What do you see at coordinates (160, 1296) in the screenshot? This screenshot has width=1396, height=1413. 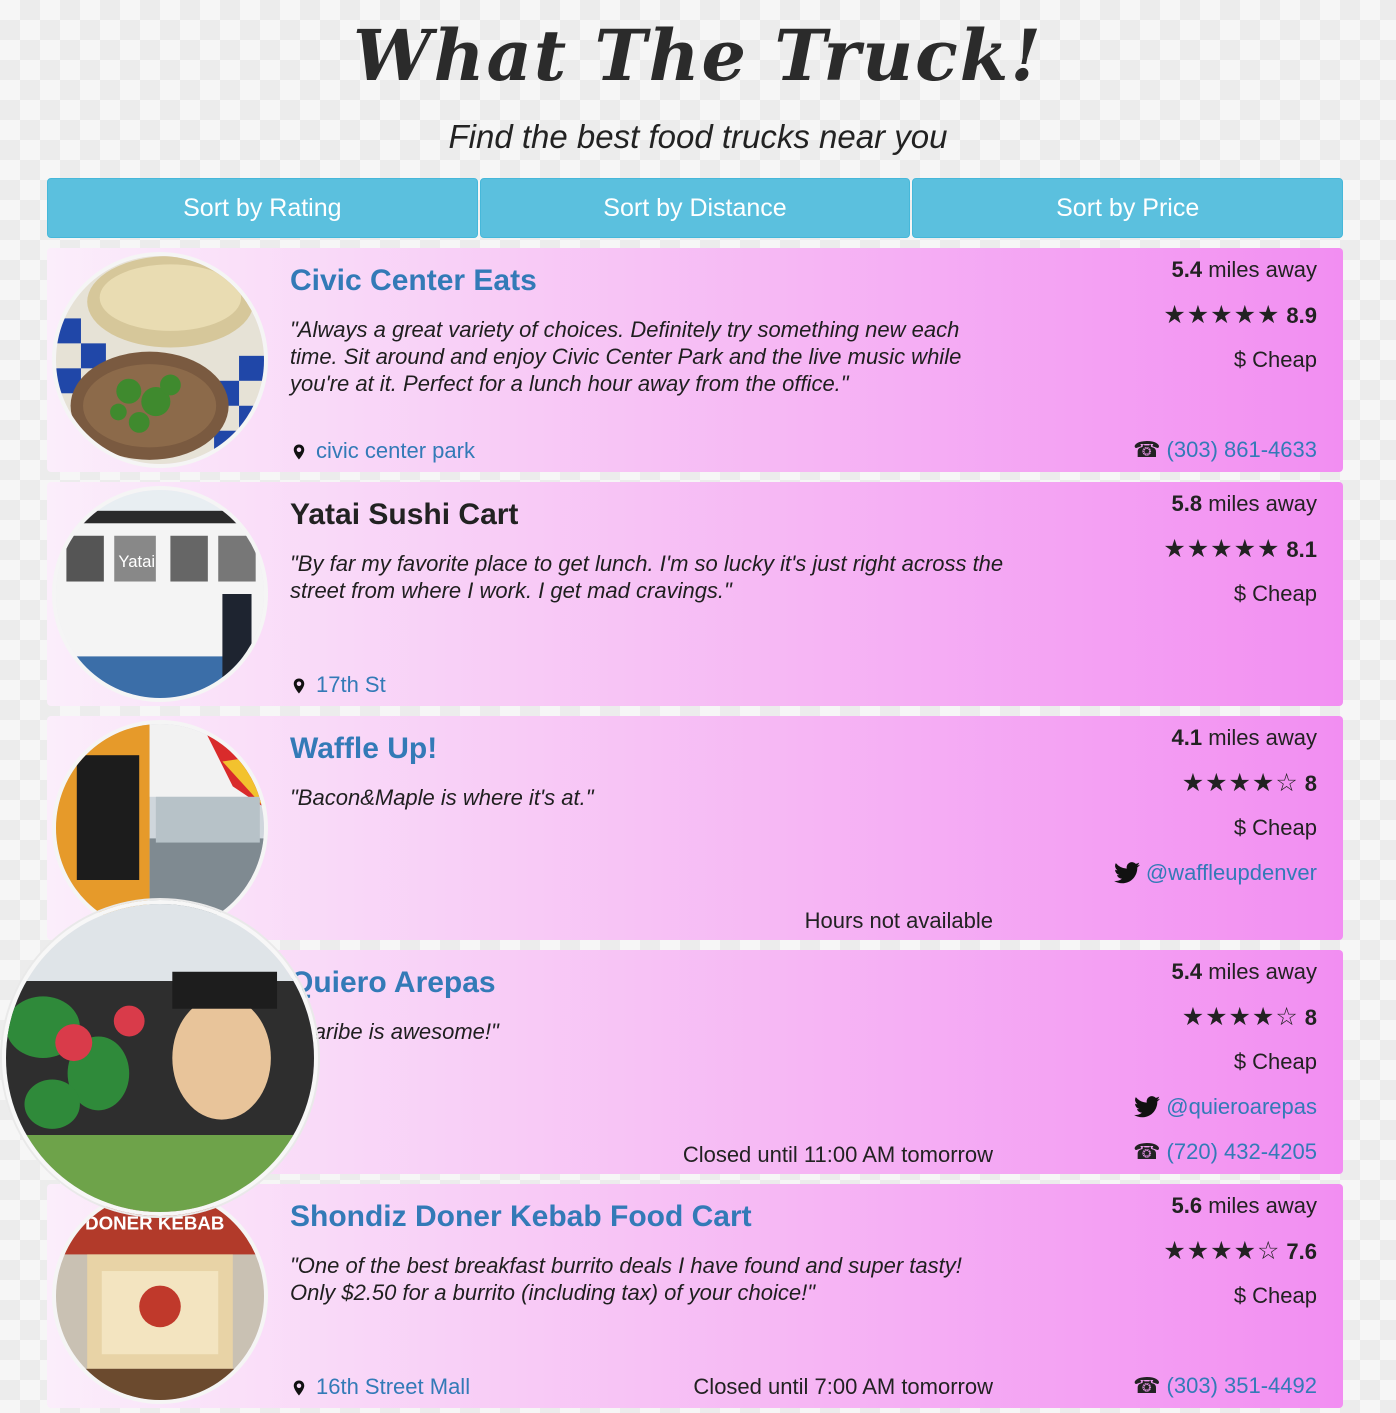 I see `kebab-cart-photo: DONER KEBAB` at bounding box center [160, 1296].